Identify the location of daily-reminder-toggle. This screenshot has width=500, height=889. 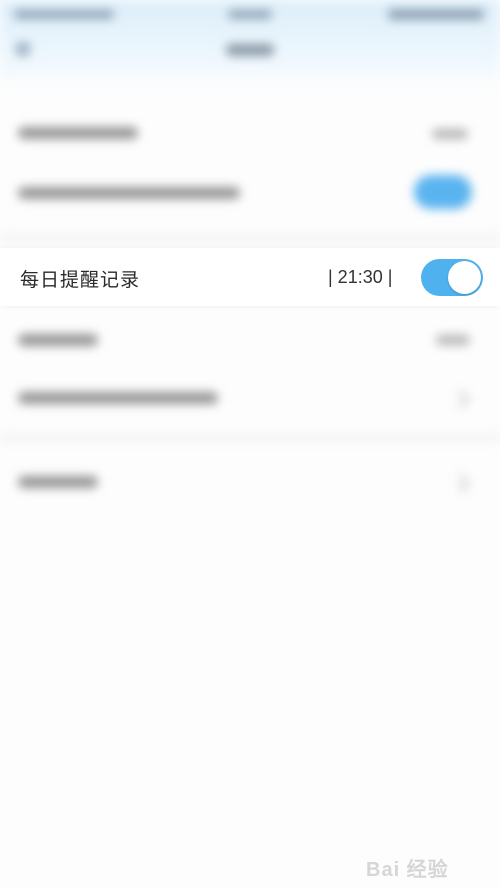
(452, 277).